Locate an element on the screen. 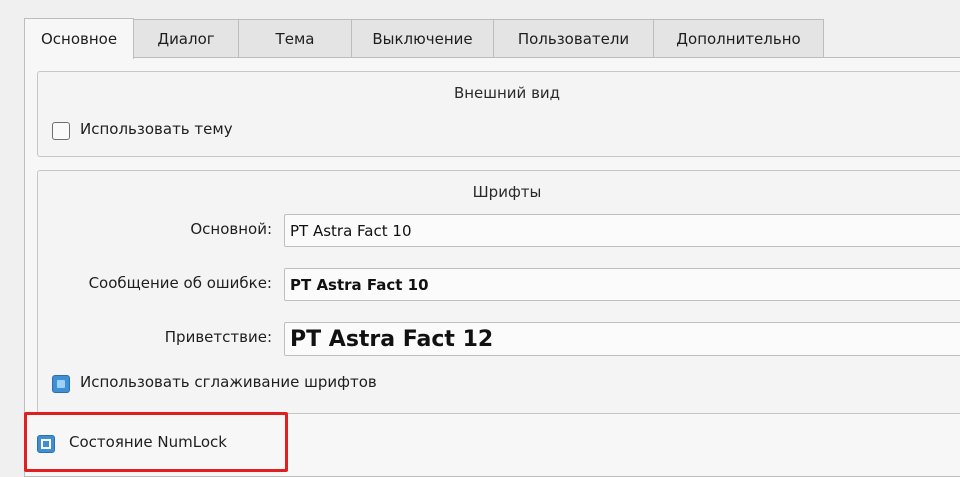 The image size is (960, 477). tab-label: Пользователи is located at coordinates (573, 38).